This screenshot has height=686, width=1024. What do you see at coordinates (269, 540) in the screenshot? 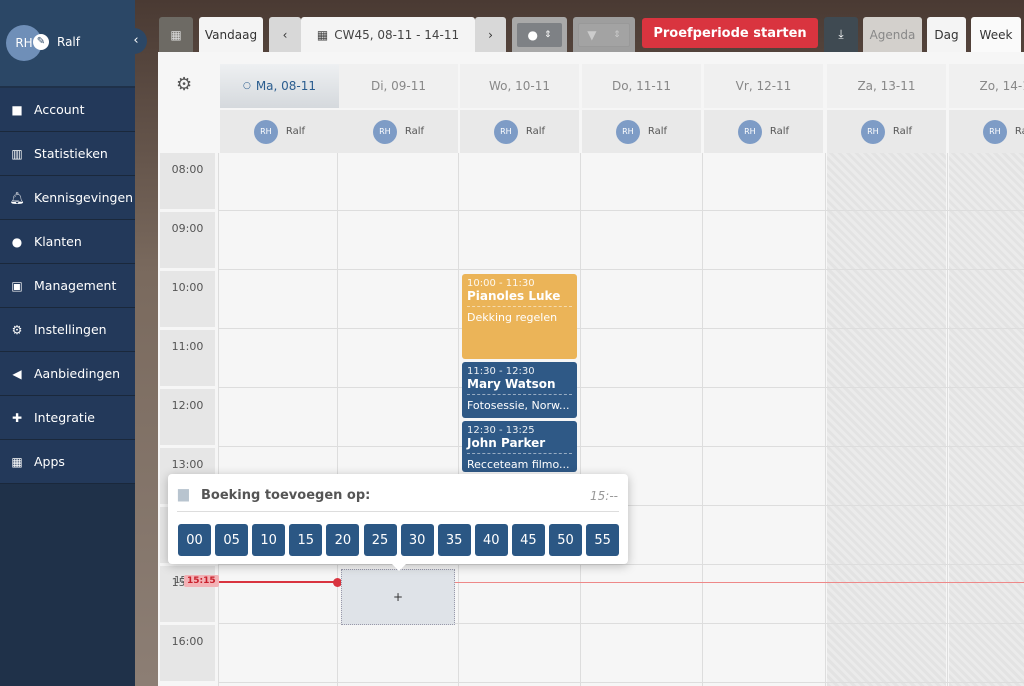
I see `minute-button: 10` at bounding box center [269, 540].